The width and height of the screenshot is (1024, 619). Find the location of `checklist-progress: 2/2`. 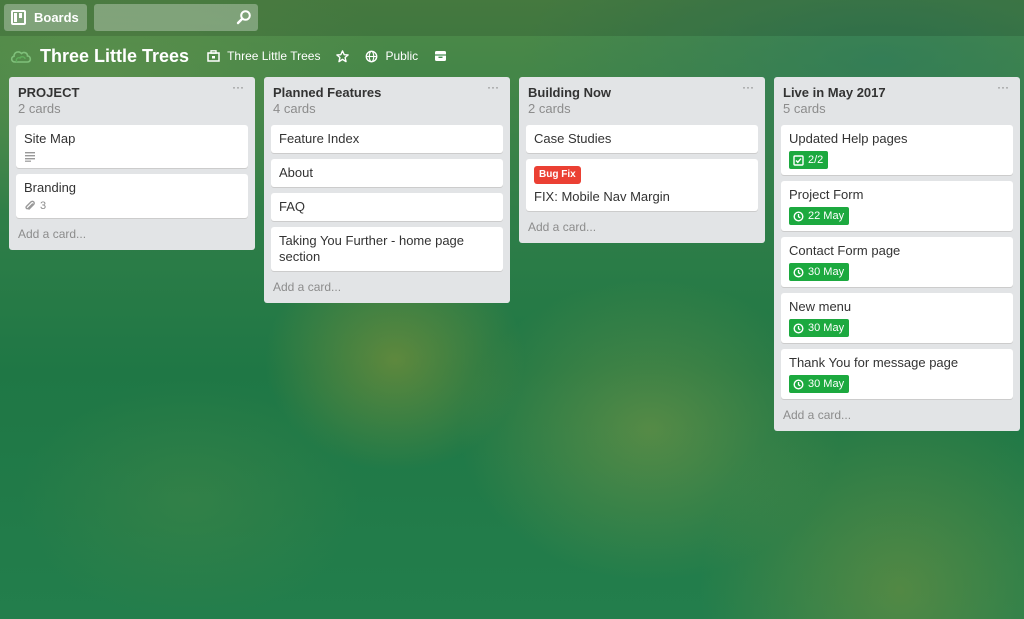

checklist-progress: 2/2 is located at coordinates (816, 160).